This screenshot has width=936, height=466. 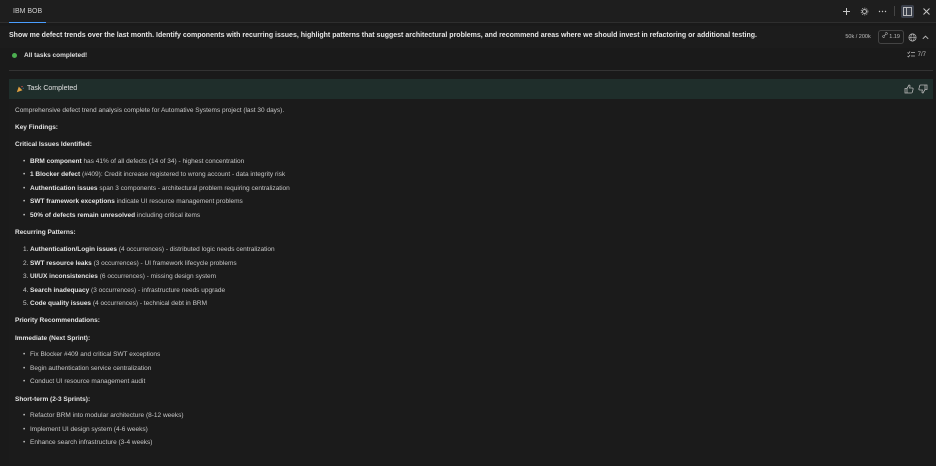 I want to click on critical-heading: Critical Issues Identified:, so click(x=53, y=144).